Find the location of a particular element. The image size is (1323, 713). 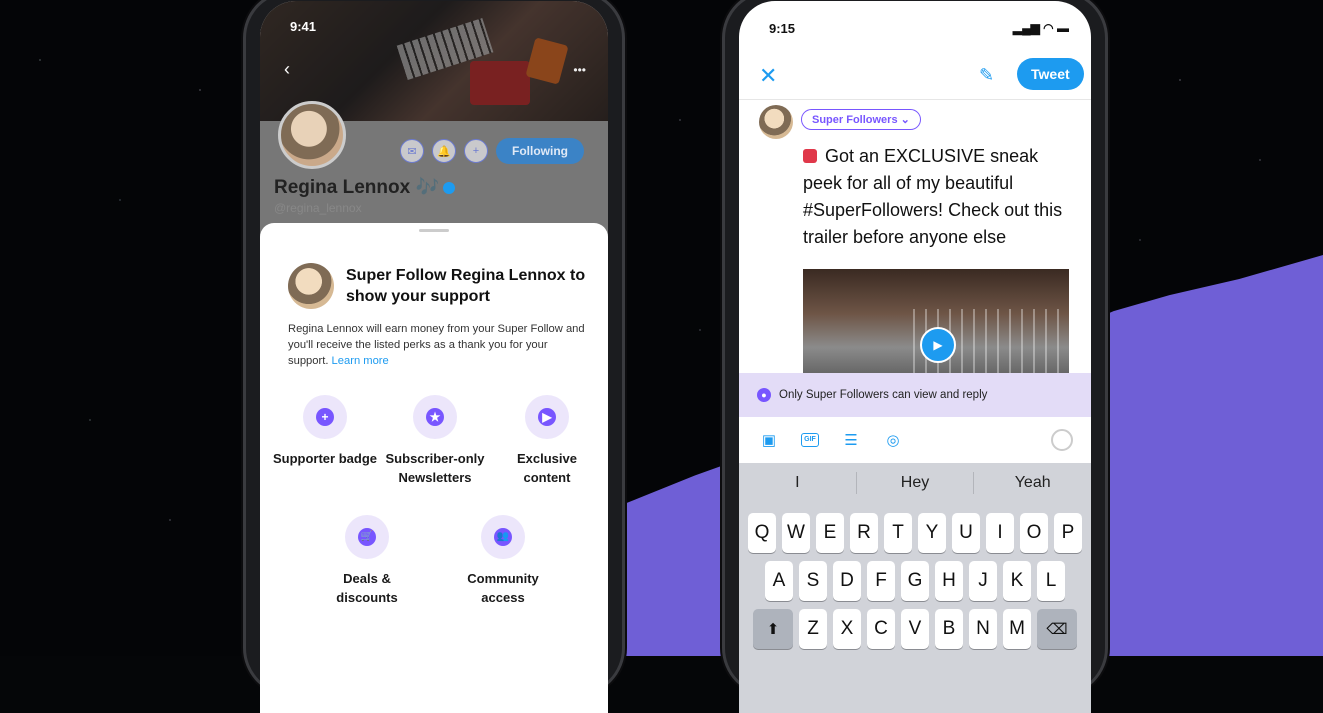

bell-icon: 🔔 is located at coordinates (444, 151).